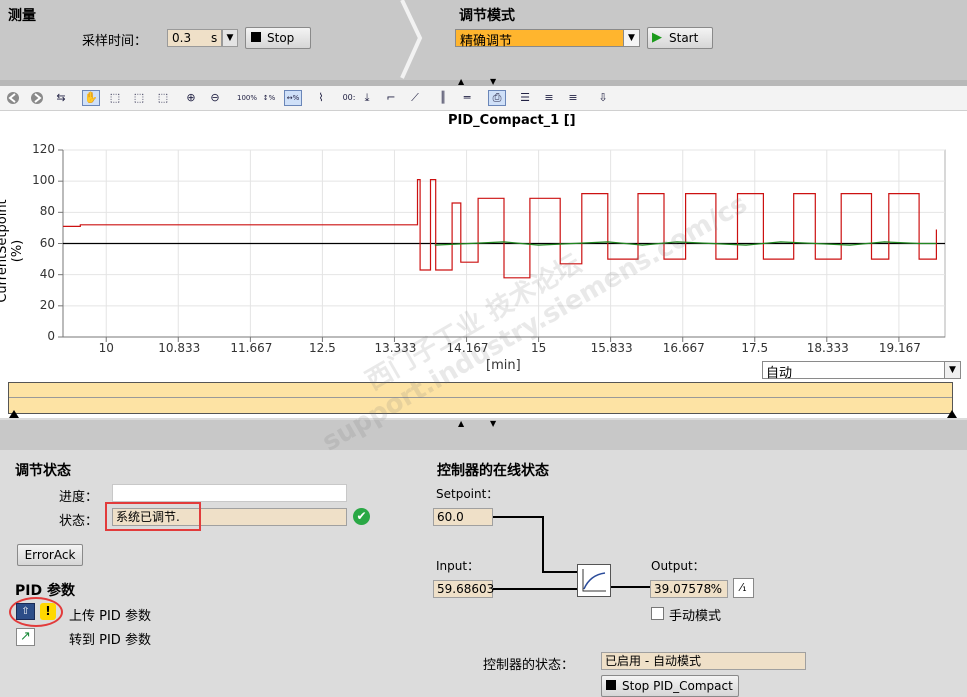  Describe the element at coordinates (458, 566) in the screenshot. I see `input-label: Input：` at that location.